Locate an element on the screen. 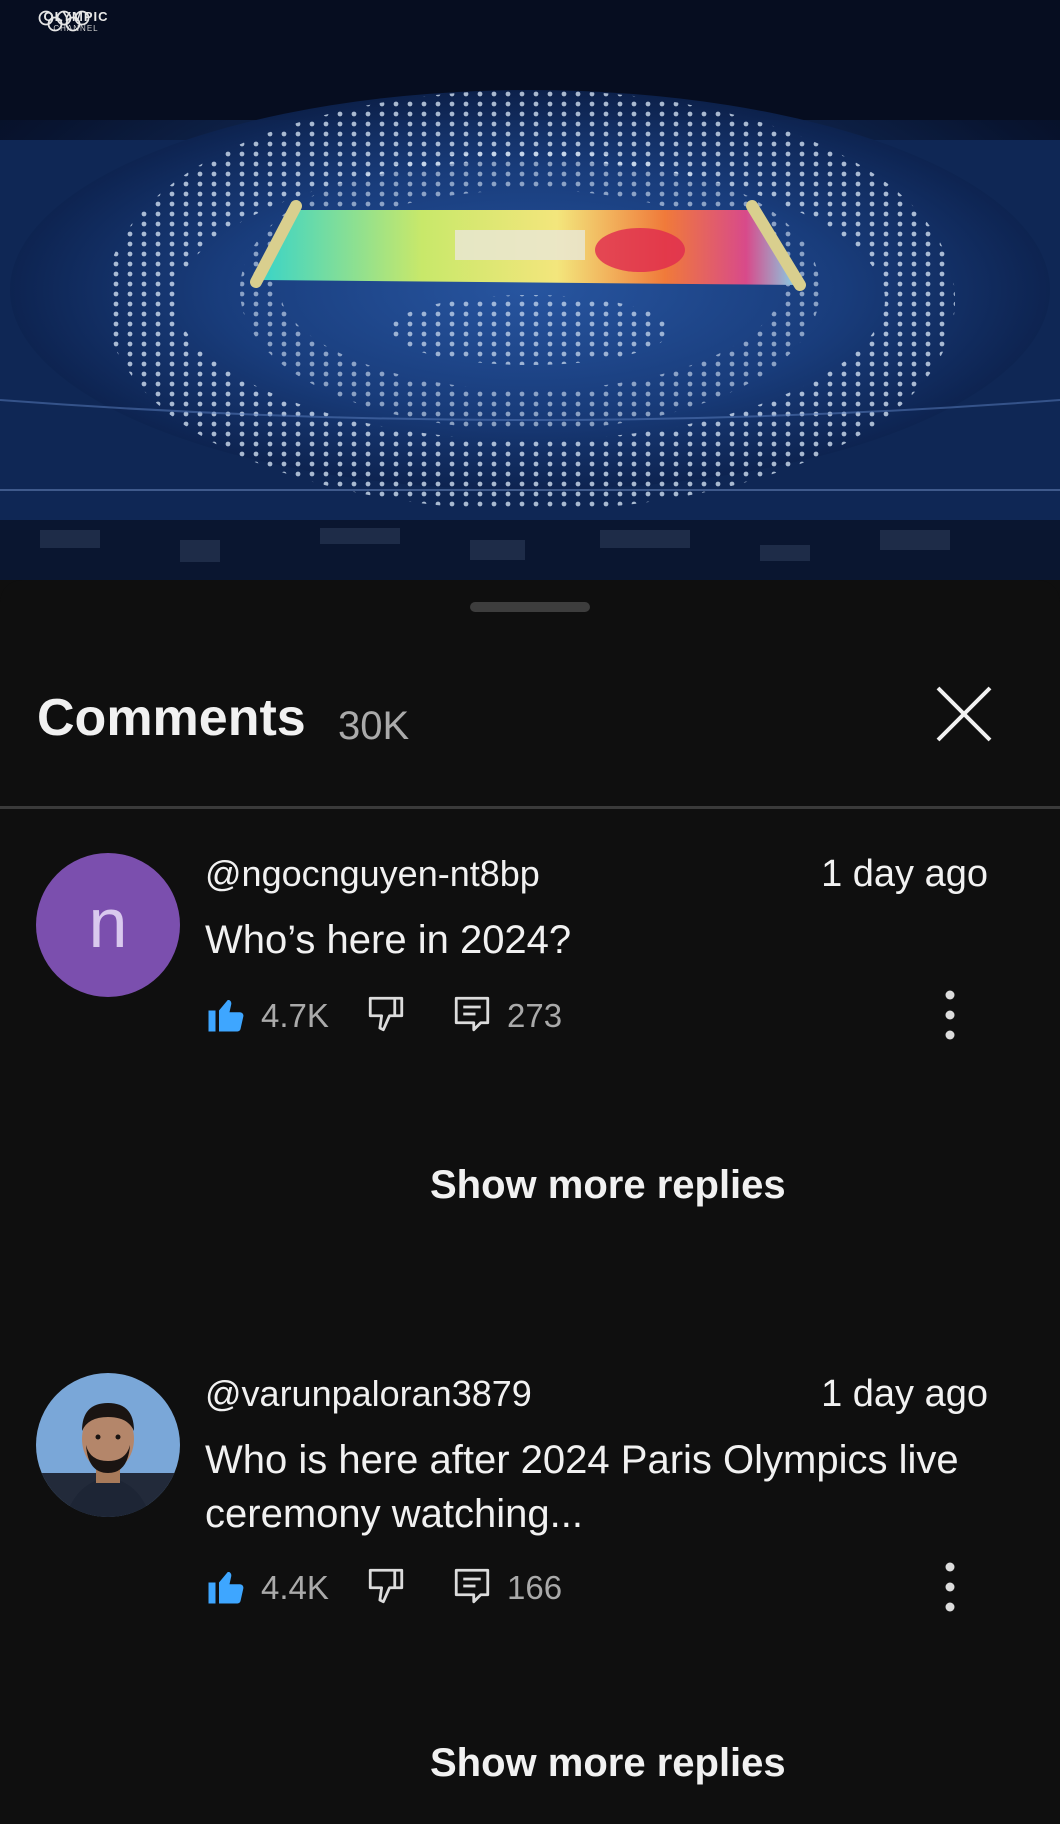 The width and height of the screenshot is (1060, 1824). comments-count: 30K is located at coordinates (374, 726).